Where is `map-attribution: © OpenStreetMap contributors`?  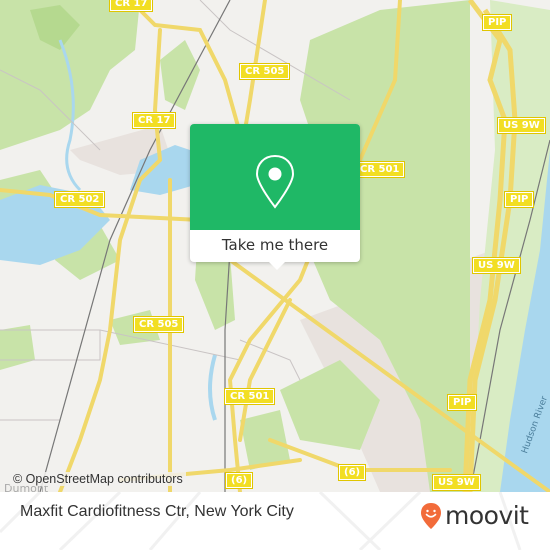
map-attribution: © OpenStreetMap contributors is located at coordinates (98, 479).